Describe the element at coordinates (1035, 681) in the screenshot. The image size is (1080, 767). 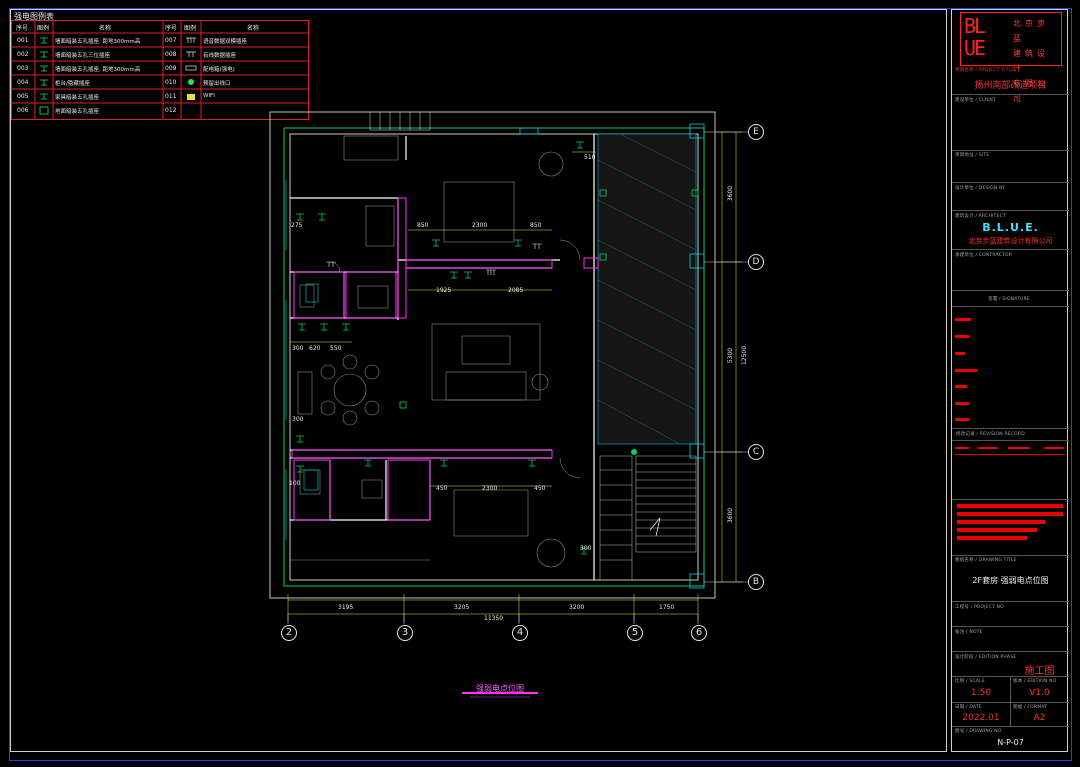
I see `version-label: 版本 / EDITION NO` at that location.